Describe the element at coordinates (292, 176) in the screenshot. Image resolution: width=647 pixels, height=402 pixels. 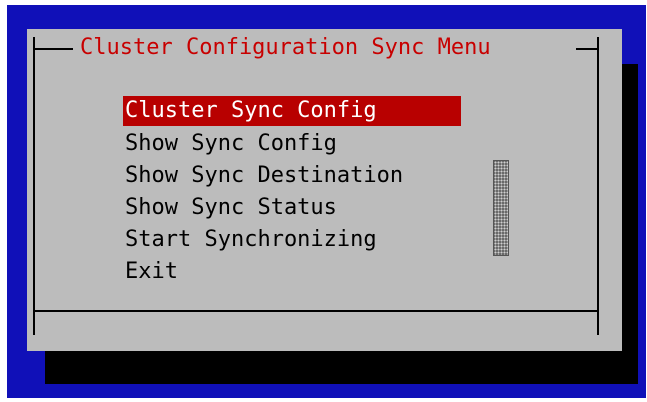
I see `menu-item-show-sync-destination: Show Sync Destination` at that location.